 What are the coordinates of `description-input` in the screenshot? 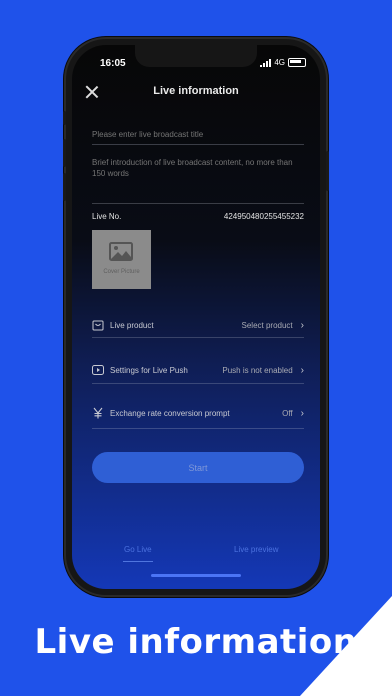 It's located at (198, 177).